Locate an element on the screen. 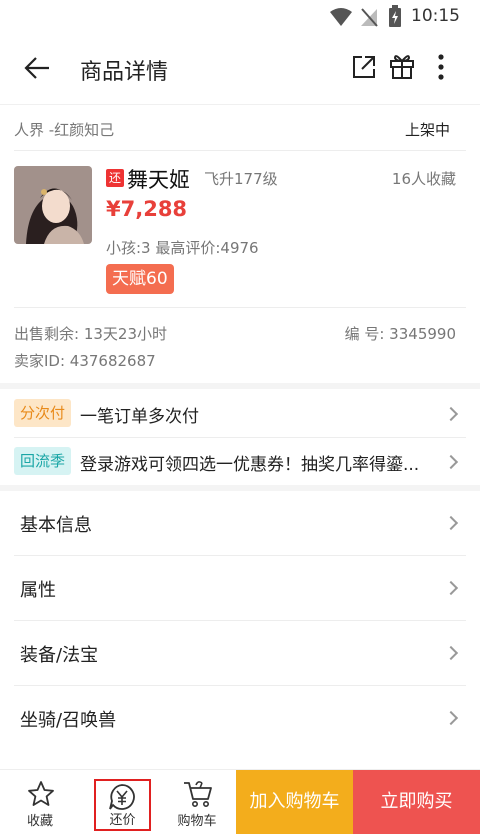 This screenshot has width=480, height=834. promo-installment: 分次付 一笔订单多次付 is located at coordinates (240, 413).